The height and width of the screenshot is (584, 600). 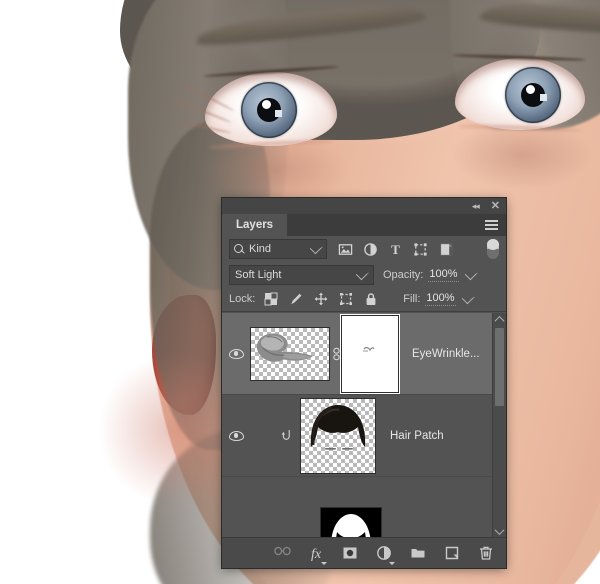 I want to click on table-row: Hair Color, so click(x=364, y=507).